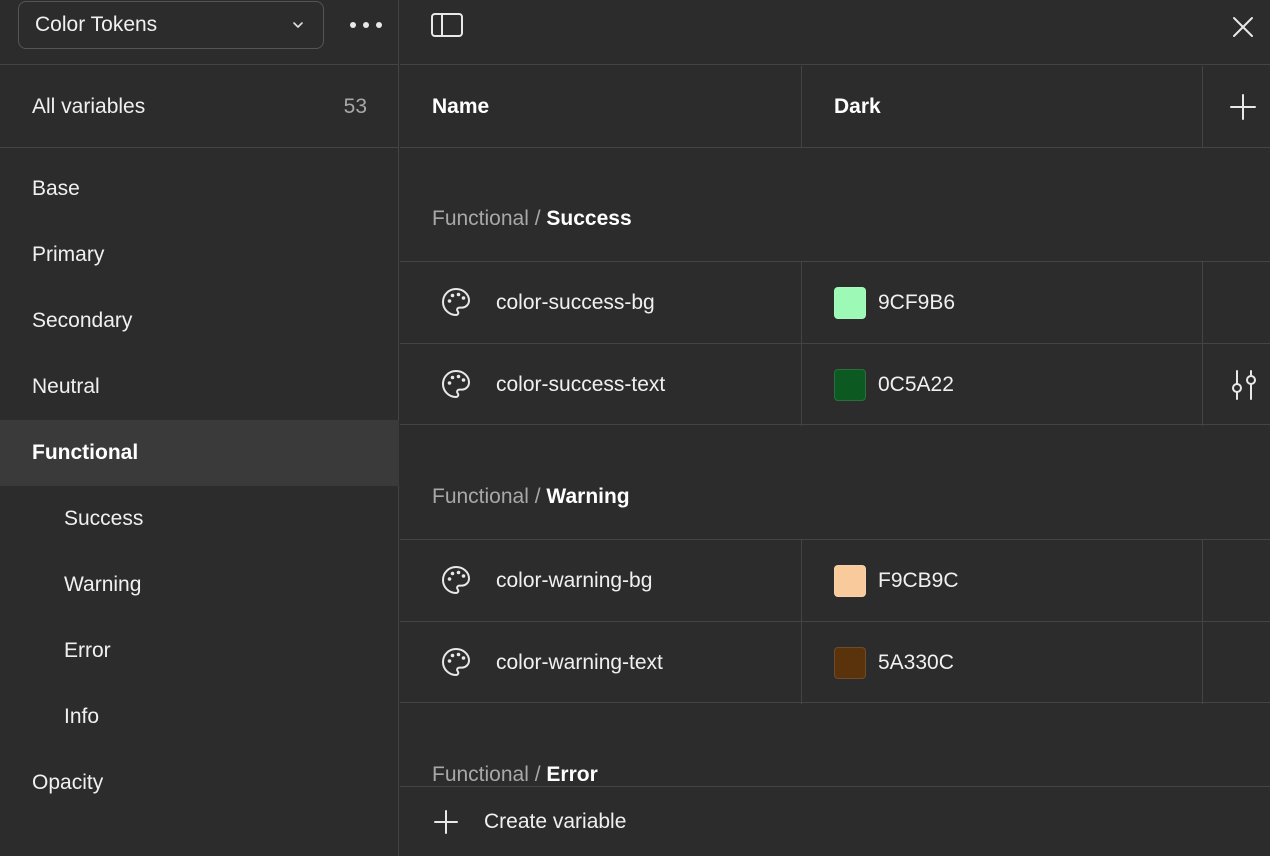  What do you see at coordinates (916, 385) in the screenshot?
I see `color-hex-value: 0C5A22` at bounding box center [916, 385].